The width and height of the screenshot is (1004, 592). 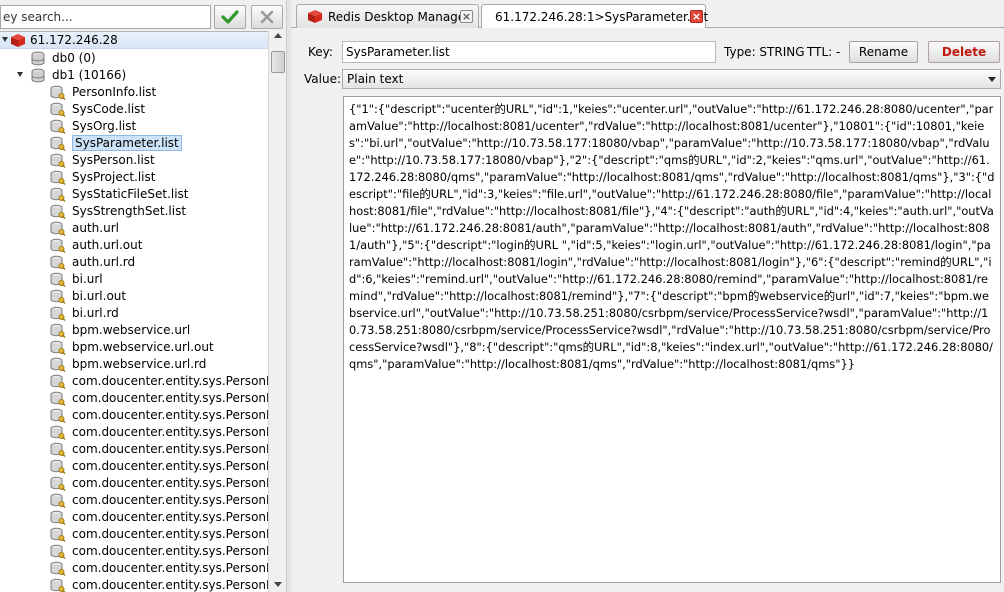 What do you see at coordinates (992, 79) in the screenshot?
I see `chevron-down-icon` at bounding box center [992, 79].